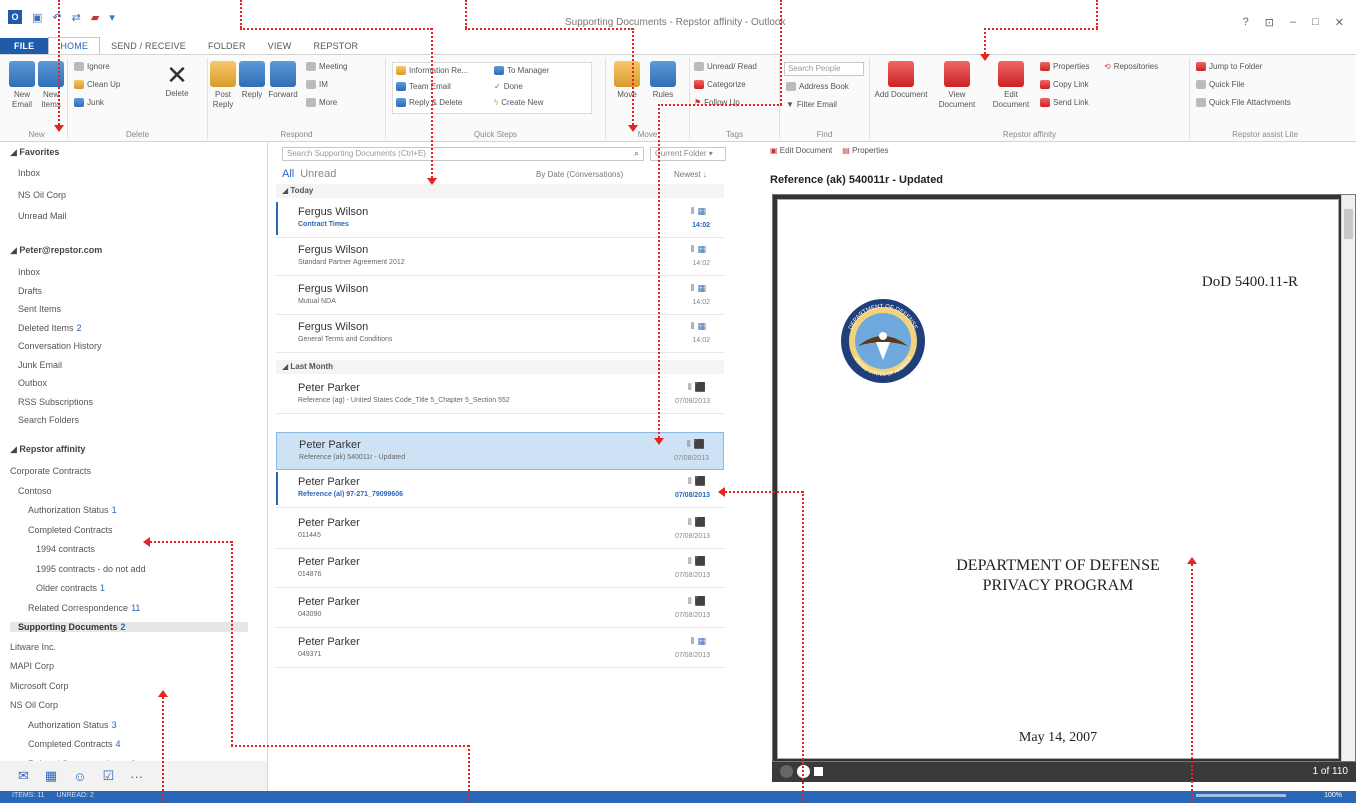 The height and width of the screenshot is (803, 1356). What do you see at coordinates (108, 776) in the screenshot?
I see `tasks-icon: ☑` at bounding box center [108, 776].